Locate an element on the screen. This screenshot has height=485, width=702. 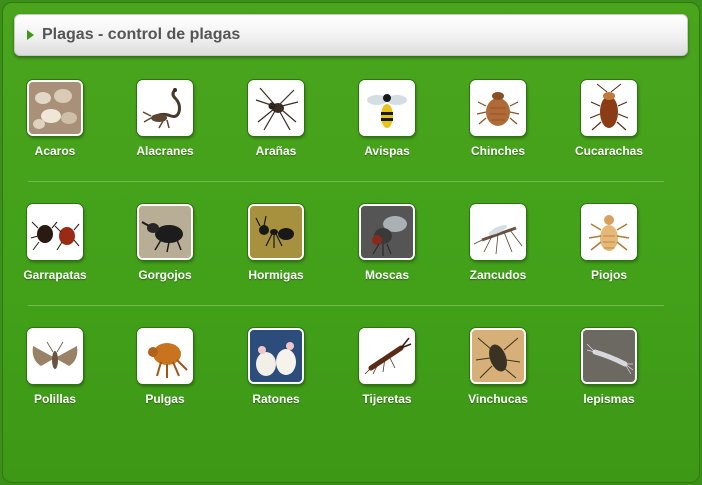
spider-icon is located at coordinates (277, 109).